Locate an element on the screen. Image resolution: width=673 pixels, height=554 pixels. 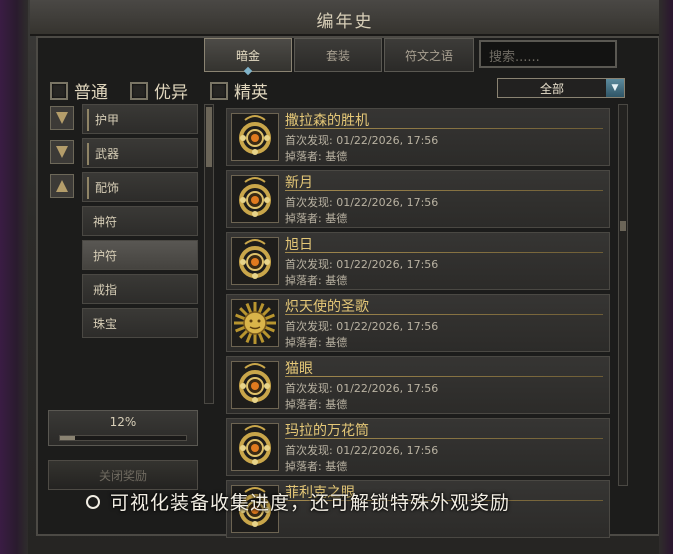
list-item: 新月首次发现: 01/22/2026, 17:56 掉落者: 基德 is located at coordinates (418, 199).